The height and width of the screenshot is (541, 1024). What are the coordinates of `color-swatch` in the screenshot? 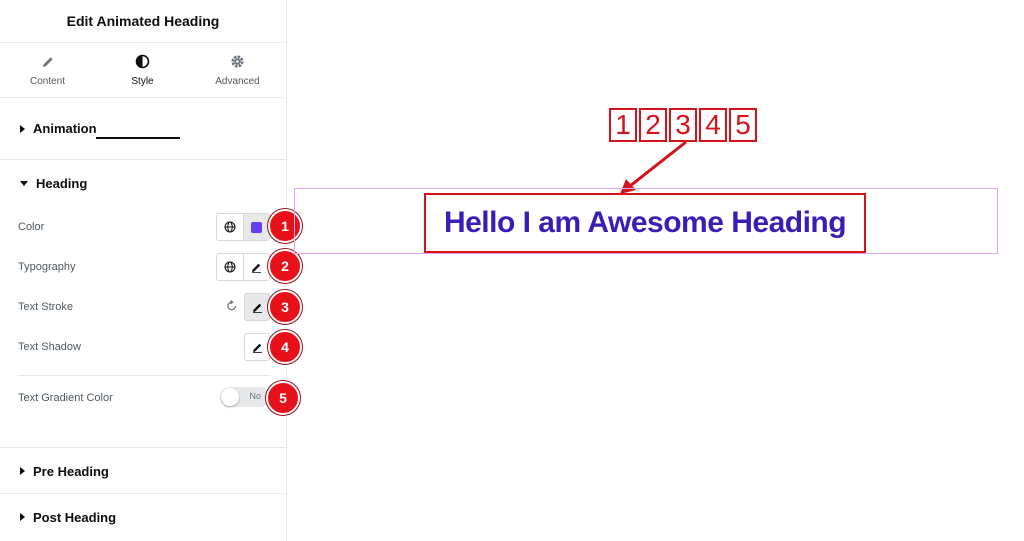 It's located at (256, 227).